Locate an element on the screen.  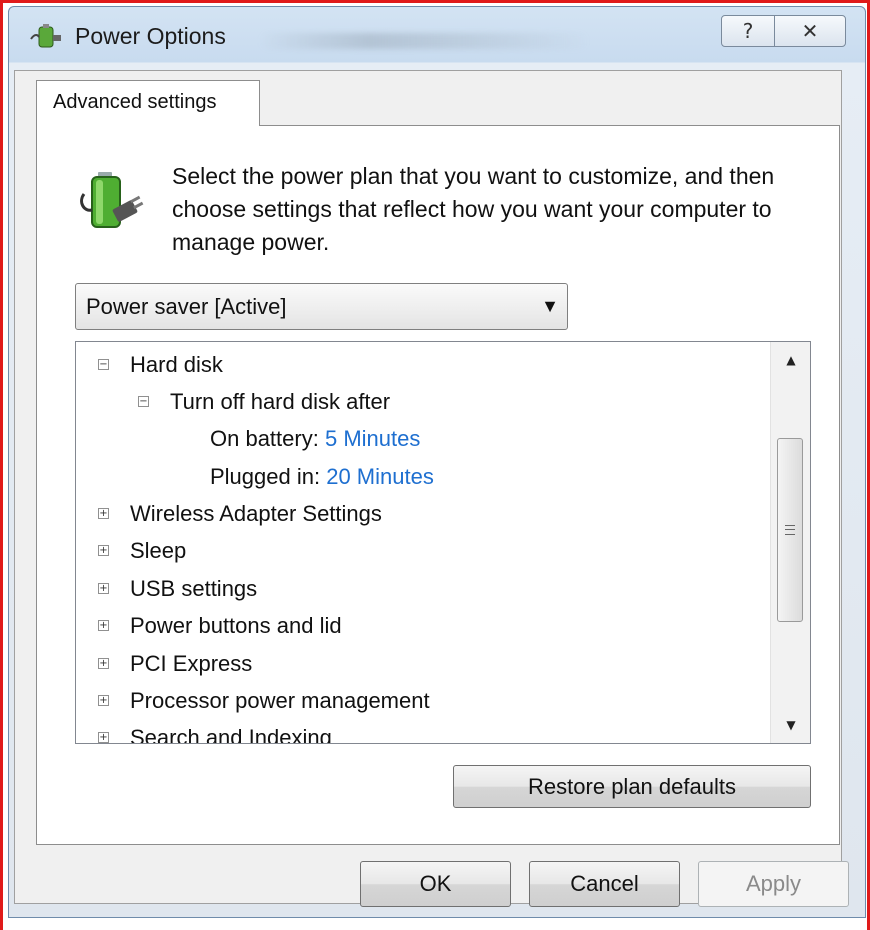
tree-node-label: Power buttons and lid is located at coordinates (236, 625).